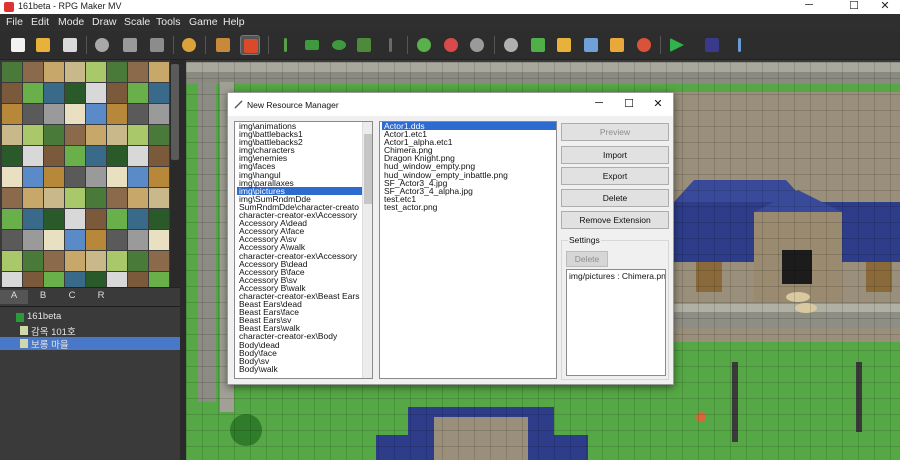  Describe the element at coordinates (175, 173) in the screenshot. I see `tileset-scrollbar` at that location.